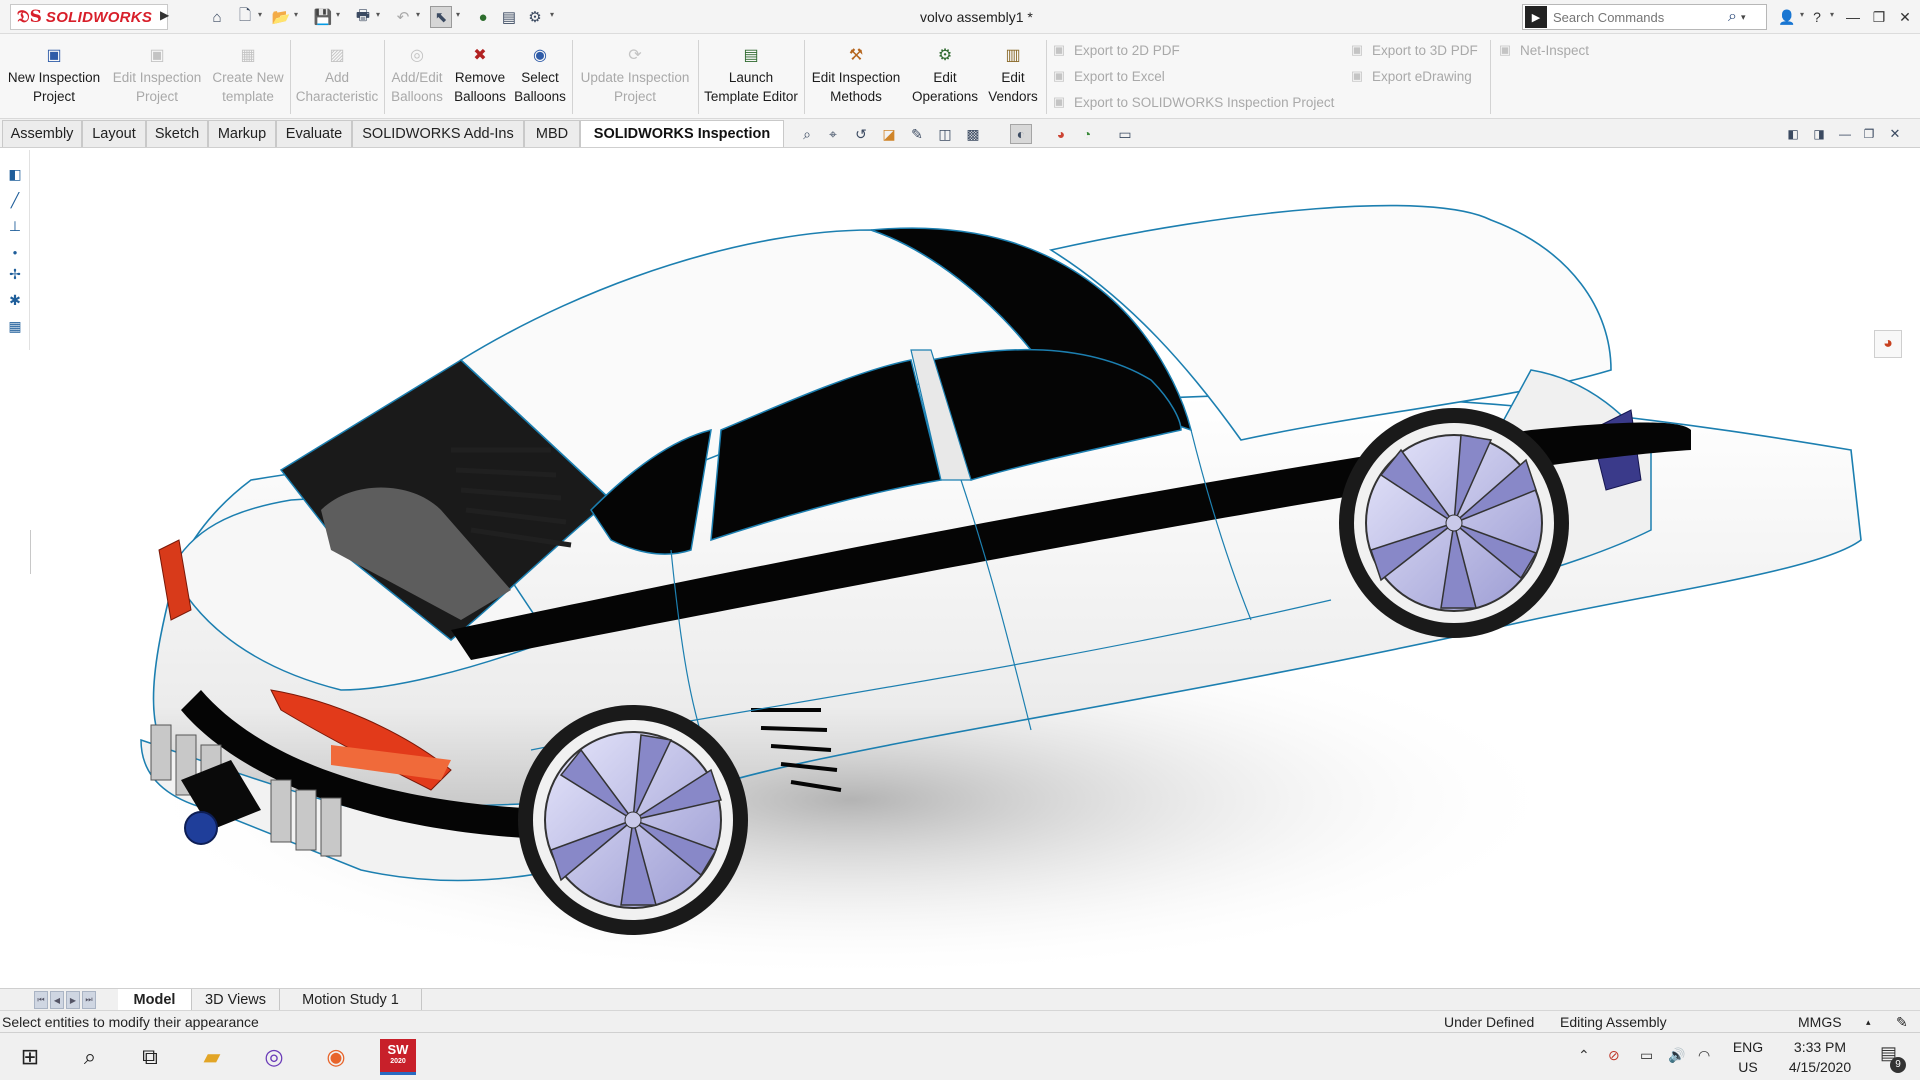 The height and width of the screenshot is (1080, 1920). What do you see at coordinates (57, 1000) in the screenshot?
I see `prev-tab-nav-icon: ◀` at bounding box center [57, 1000].